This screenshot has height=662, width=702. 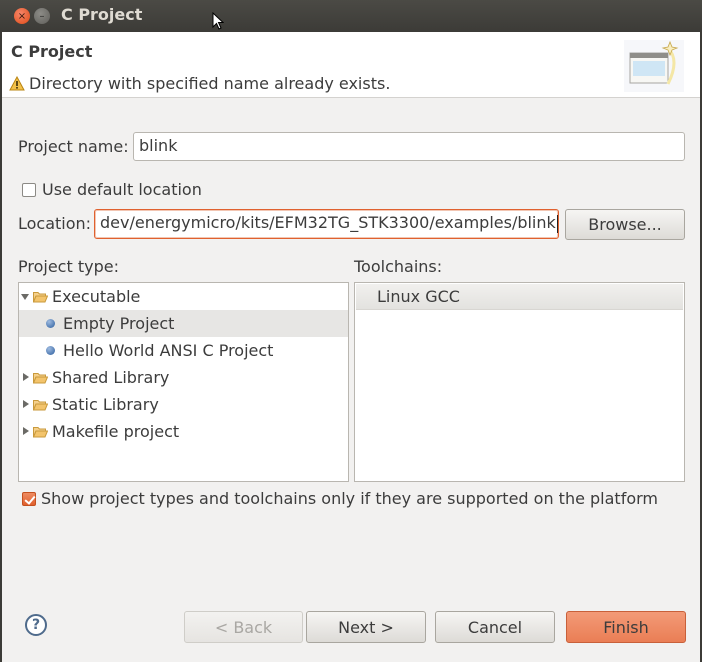 What do you see at coordinates (398, 266) in the screenshot?
I see `toolchains-label: Toolchains:` at bounding box center [398, 266].